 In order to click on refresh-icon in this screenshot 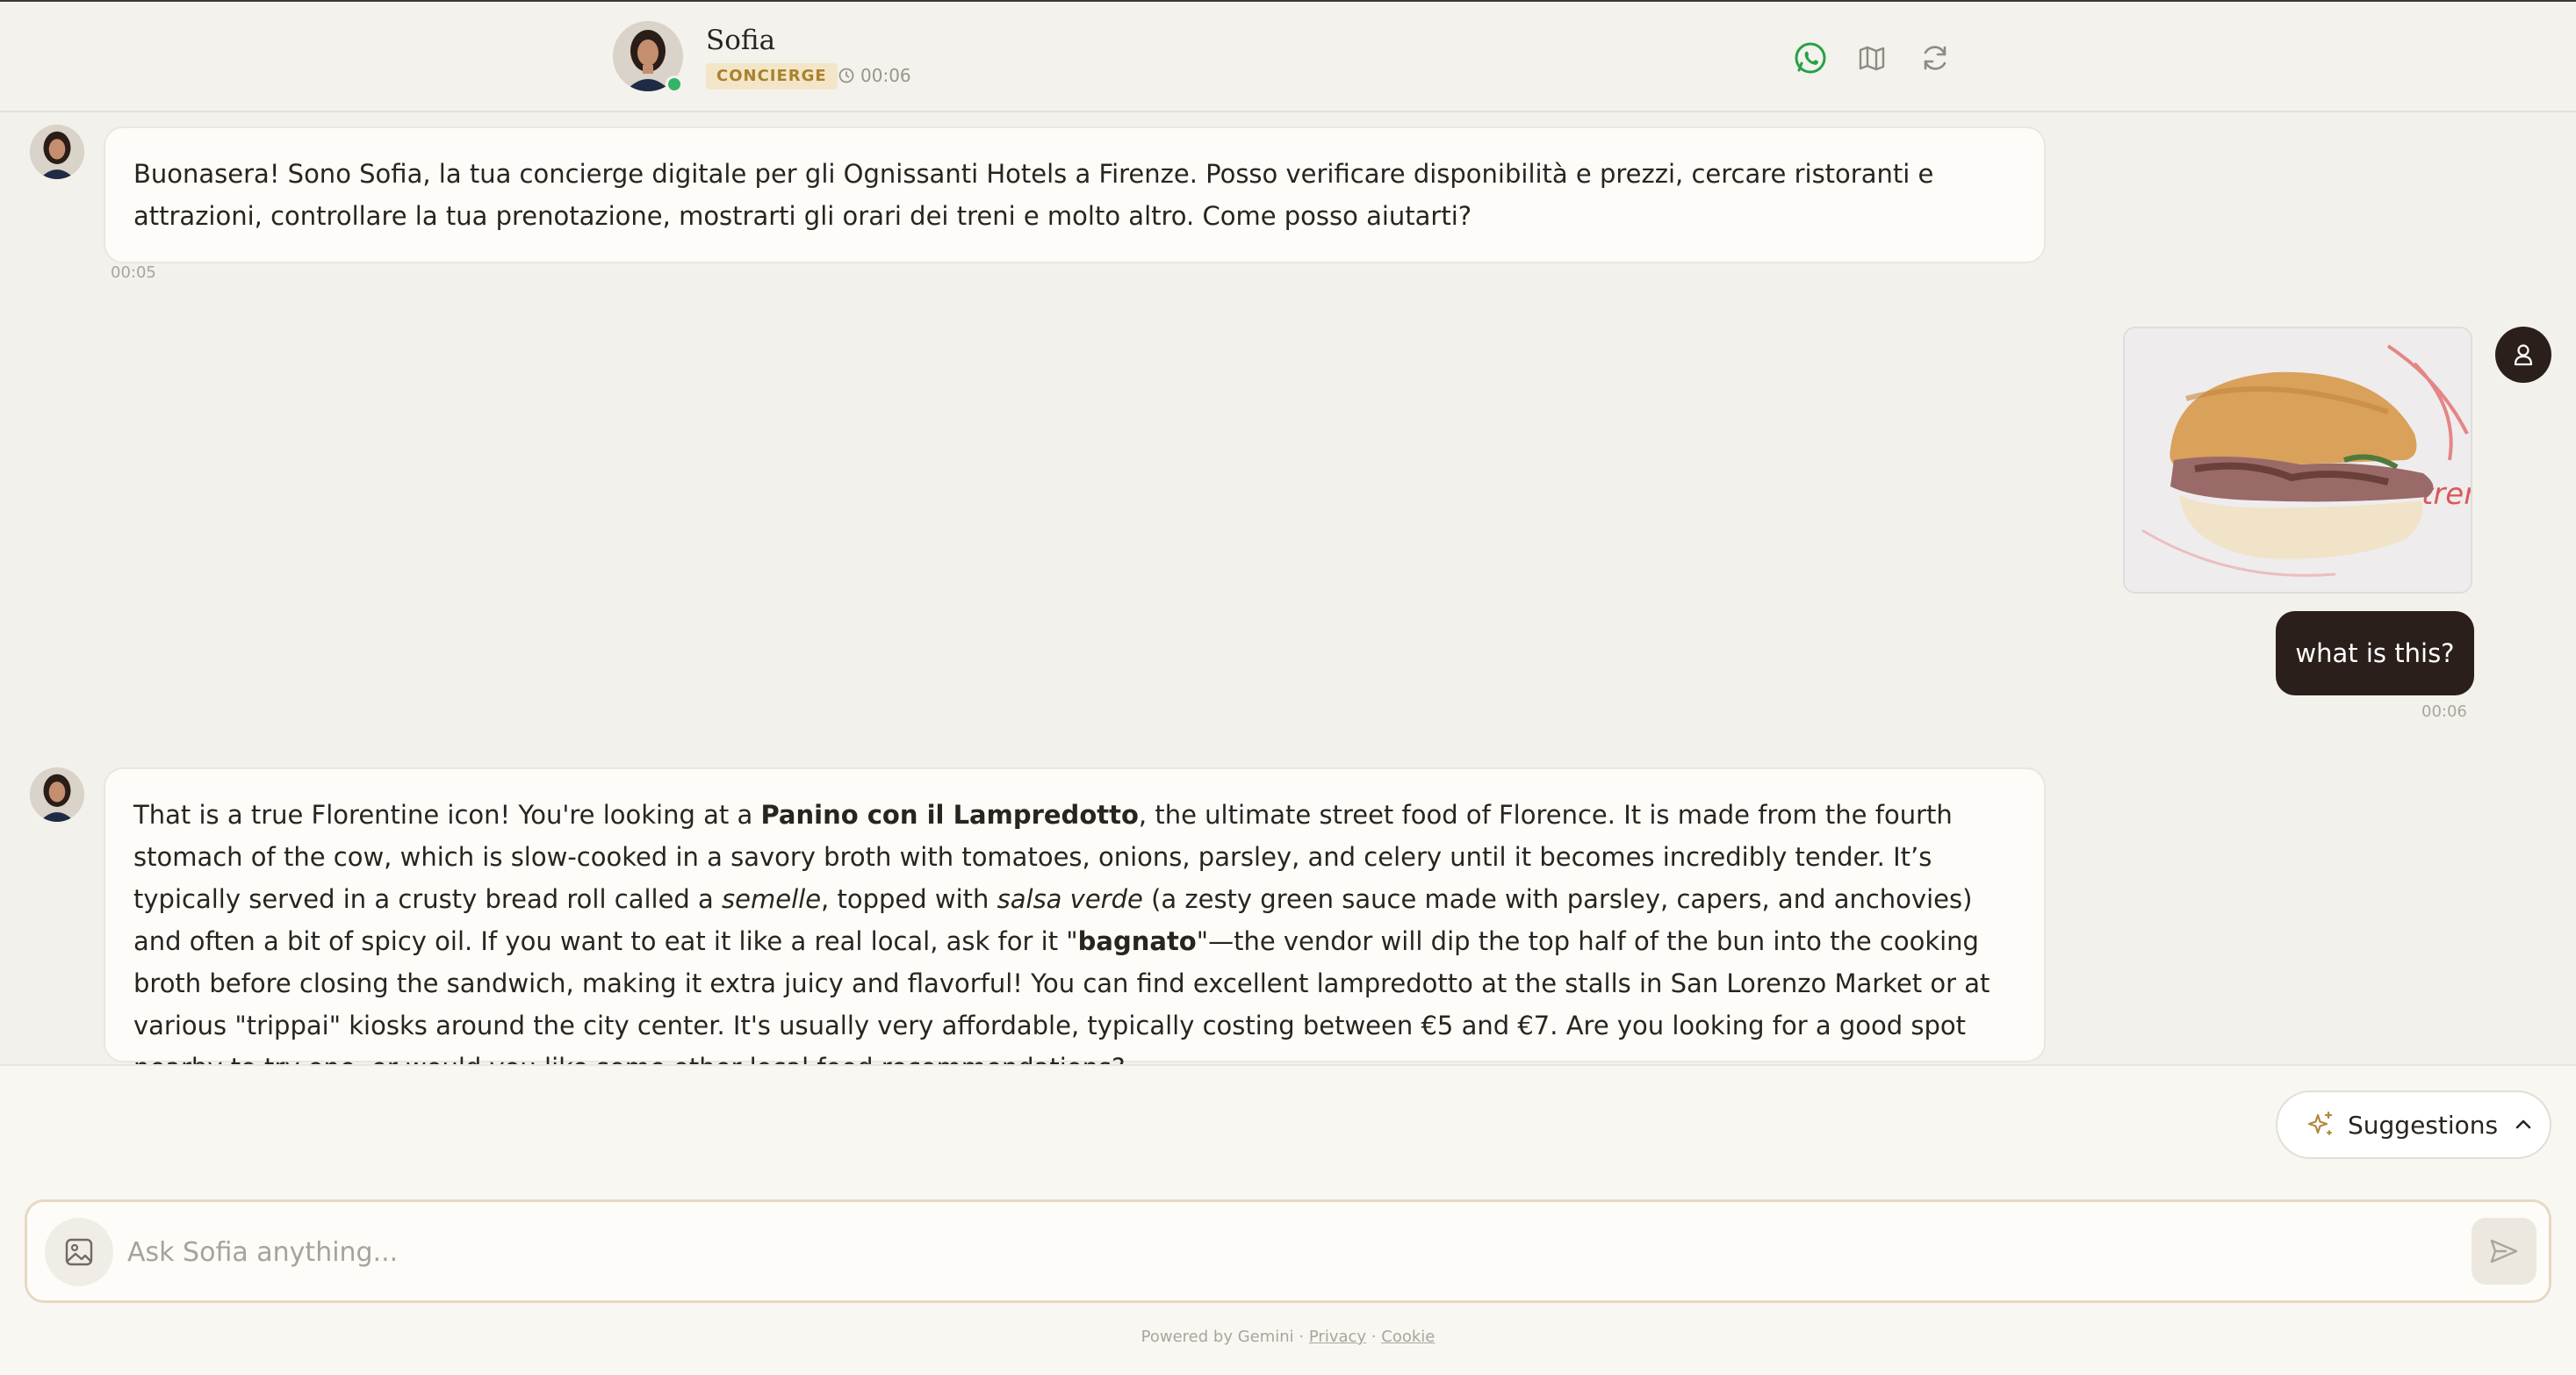, I will do `click(1935, 58)`.